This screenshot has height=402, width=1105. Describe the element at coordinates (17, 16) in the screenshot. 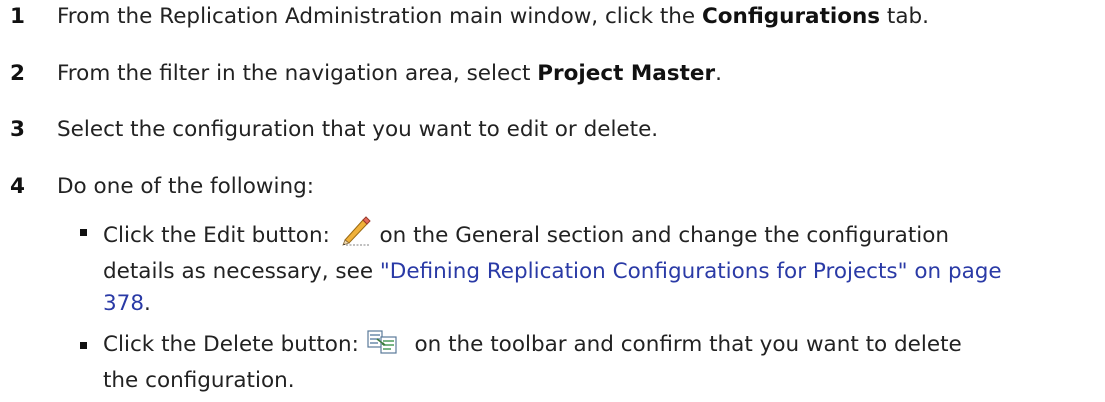

I see `step-number: 1` at that location.